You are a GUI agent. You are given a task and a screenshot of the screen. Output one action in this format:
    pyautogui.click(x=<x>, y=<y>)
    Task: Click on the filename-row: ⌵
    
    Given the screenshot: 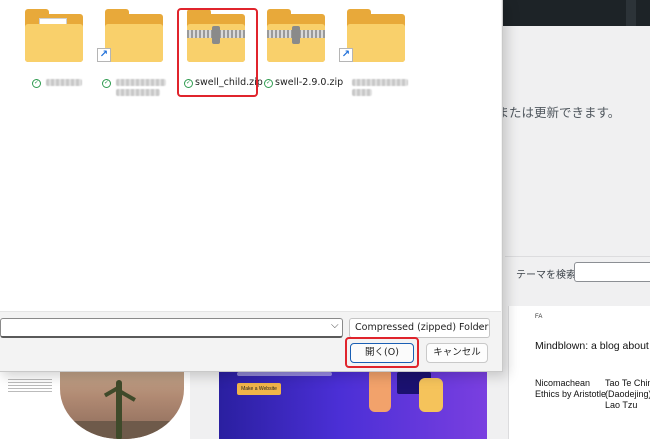 What is the action you would take?
    pyautogui.click(x=171, y=328)
    